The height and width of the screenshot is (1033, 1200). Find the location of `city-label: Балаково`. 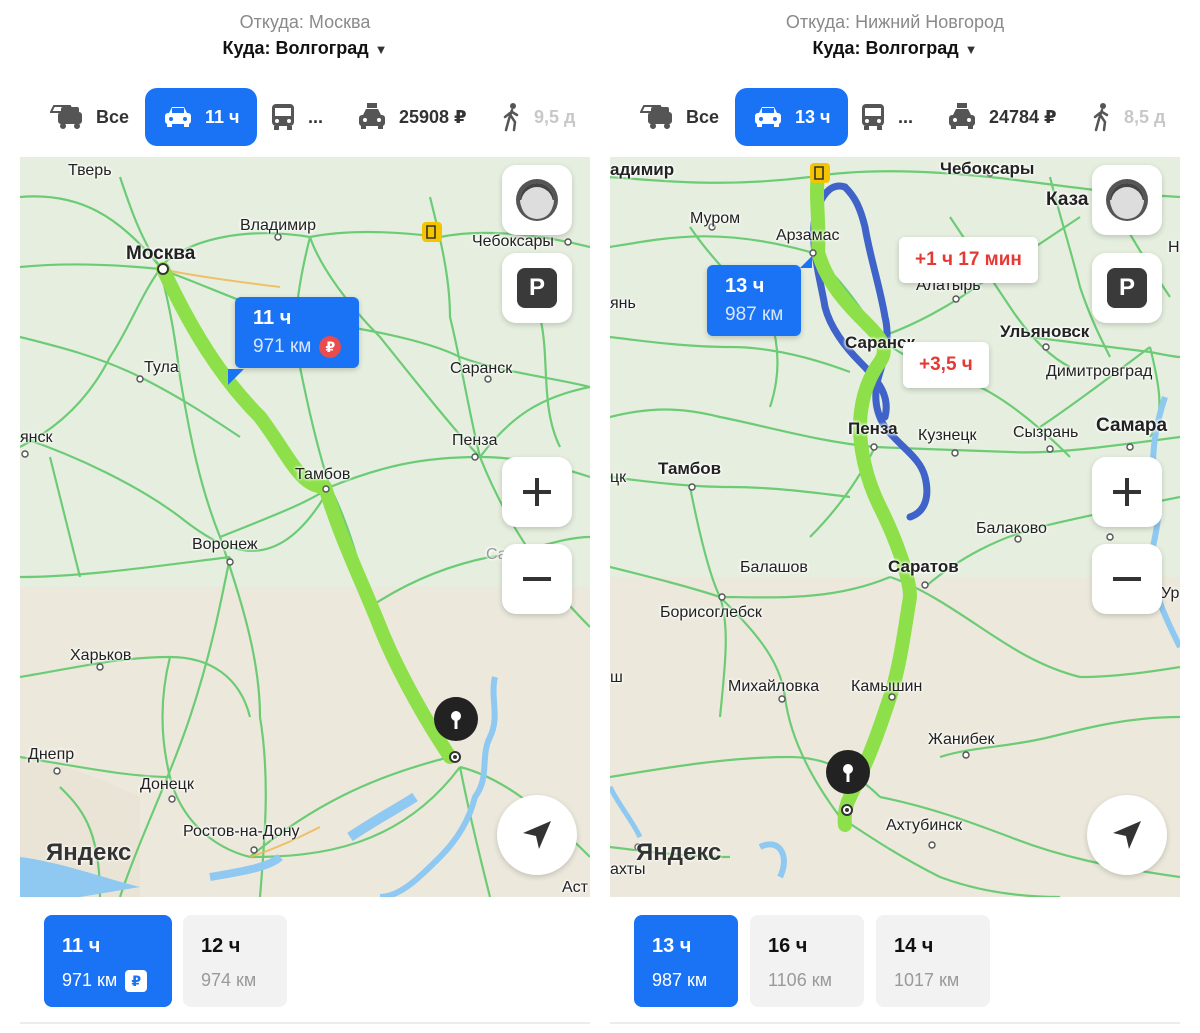

city-label: Балаково is located at coordinates (1011, 528).